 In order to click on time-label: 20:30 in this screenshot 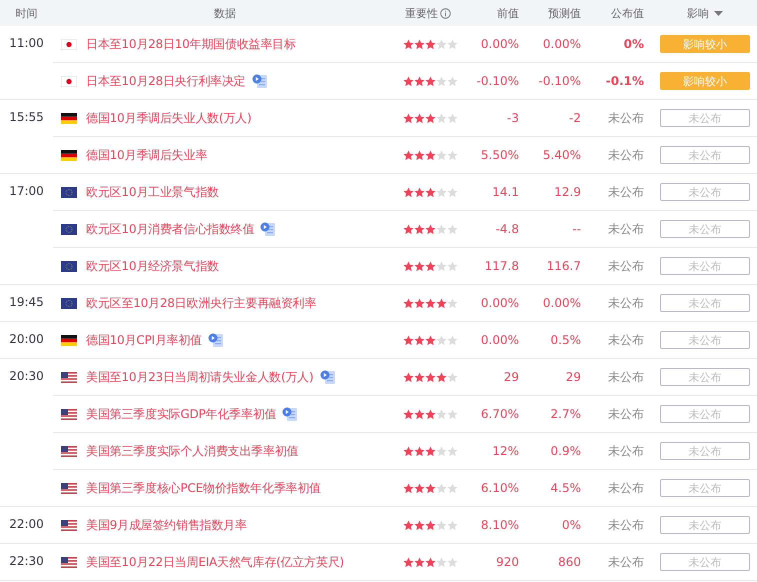, I will do `click(26, 376)`.